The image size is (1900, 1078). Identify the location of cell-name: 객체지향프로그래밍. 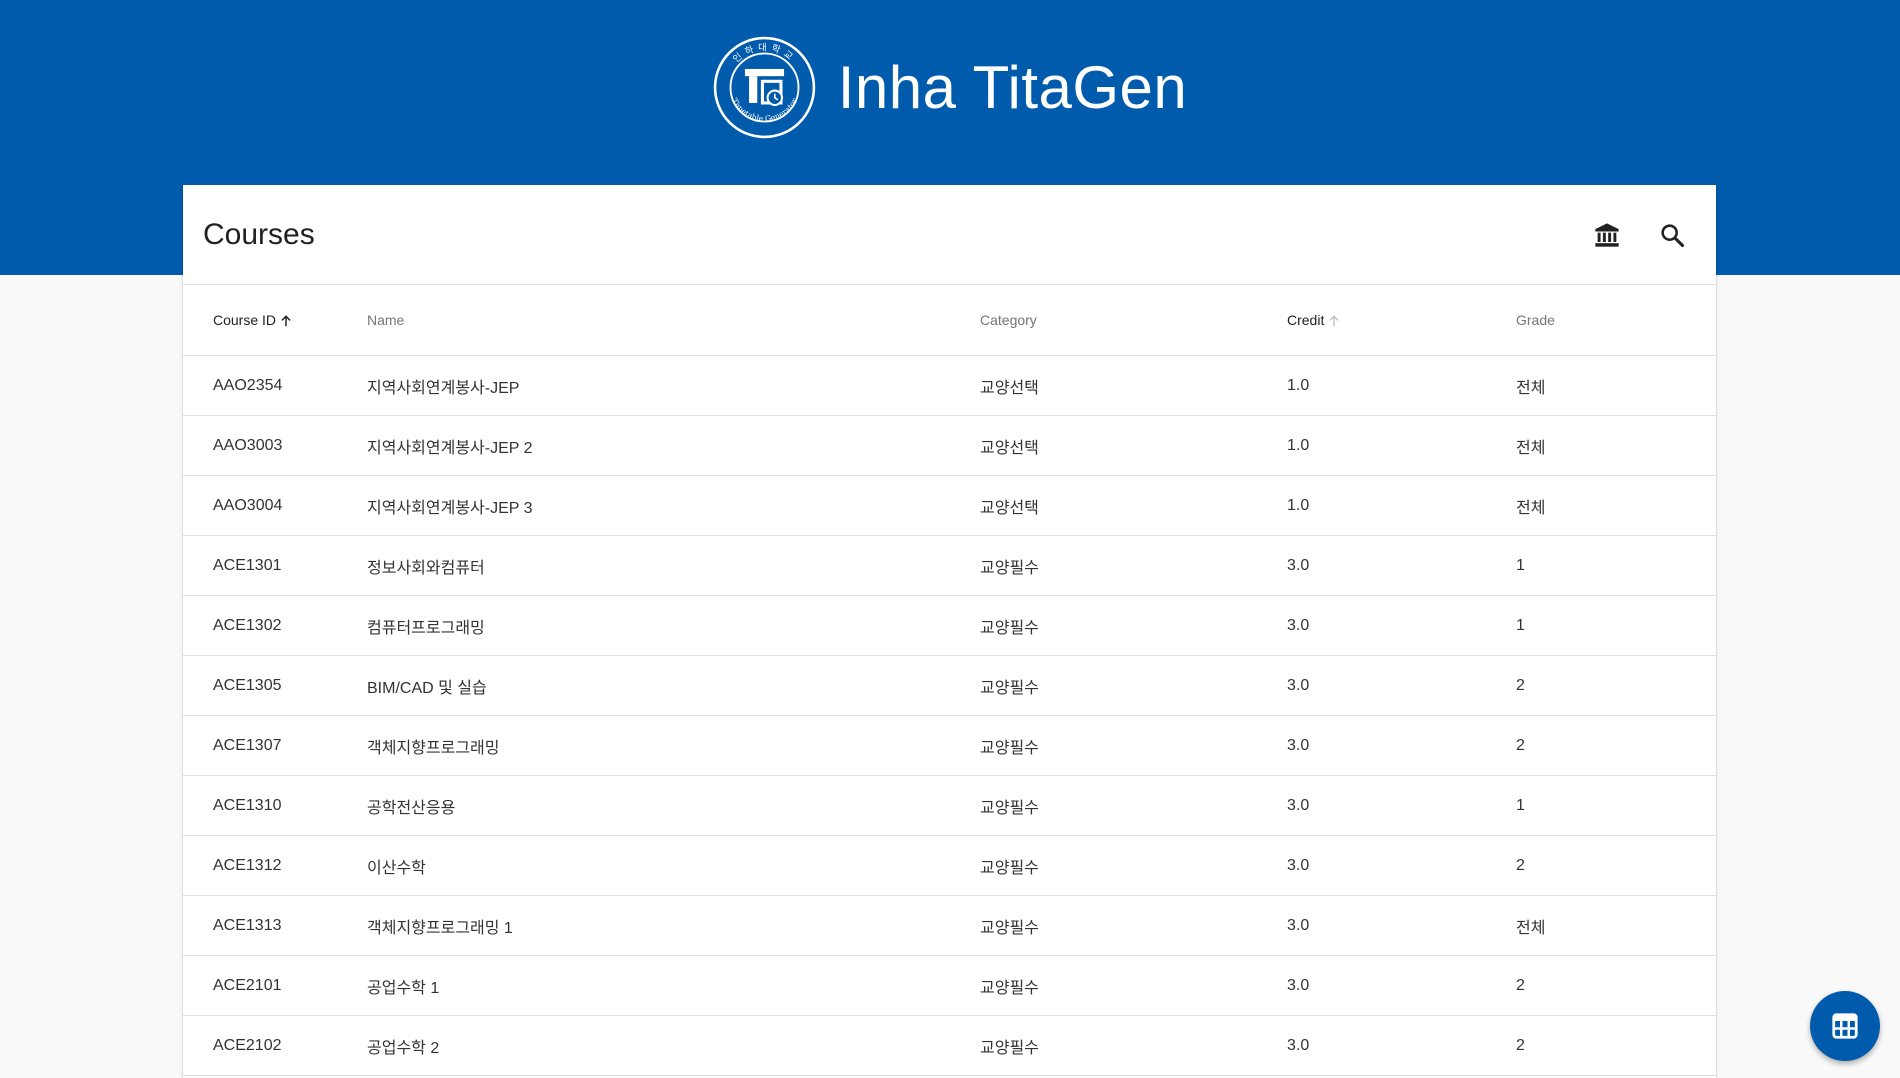
(673, 745).